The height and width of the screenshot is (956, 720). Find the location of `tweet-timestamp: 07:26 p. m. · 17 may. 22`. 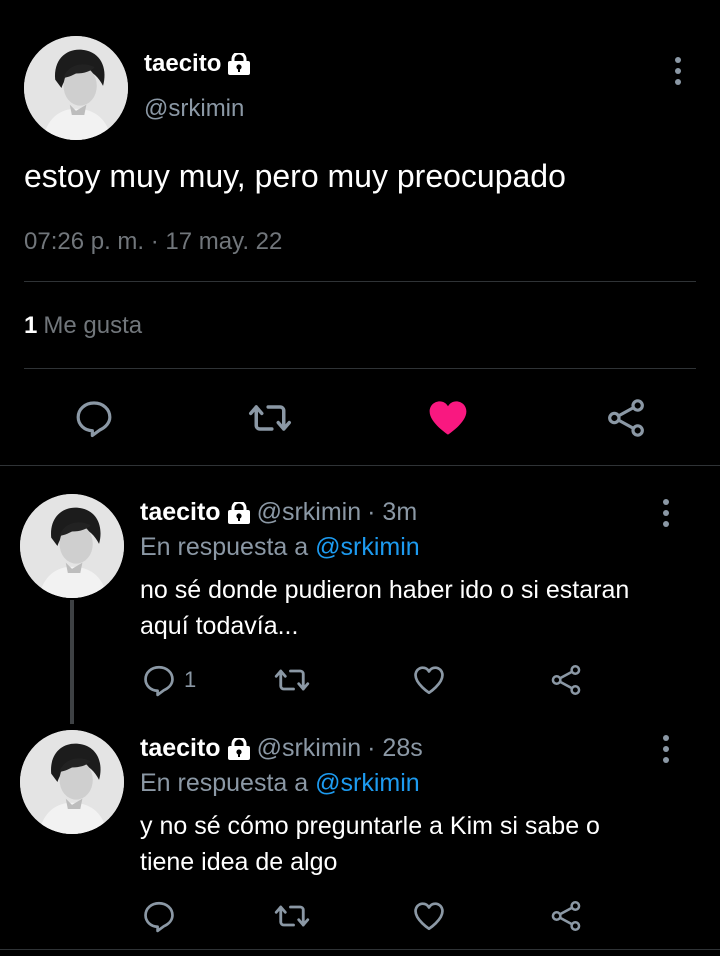

tweet-timestamp: 07:26 p. m. · 17 may. 22 is located at coordinates (153, 242).